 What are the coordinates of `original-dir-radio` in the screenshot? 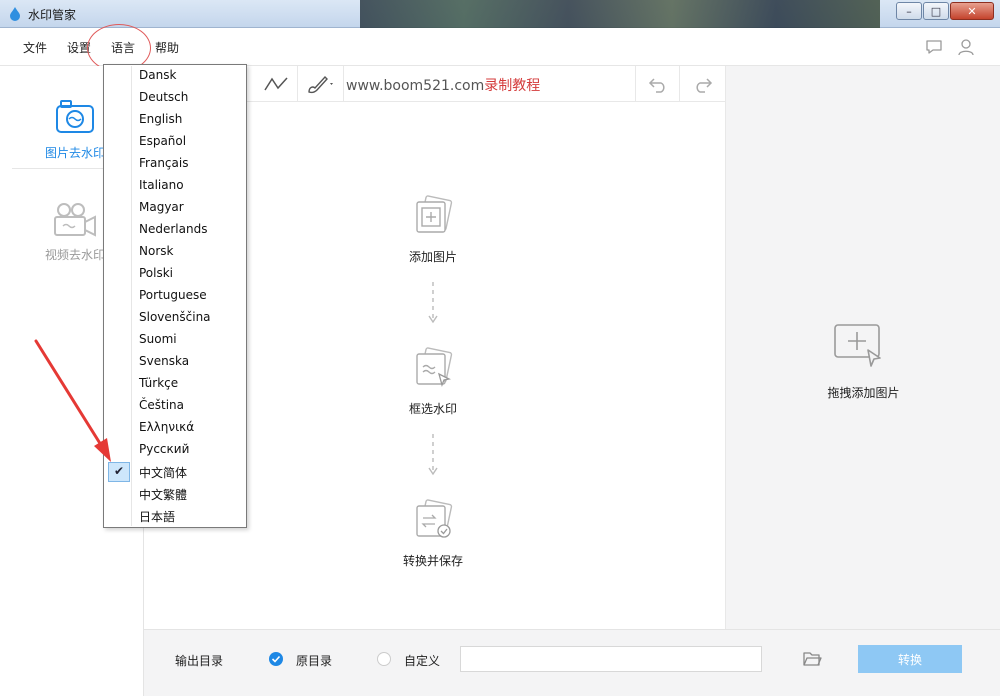 It's located at (276, 659).